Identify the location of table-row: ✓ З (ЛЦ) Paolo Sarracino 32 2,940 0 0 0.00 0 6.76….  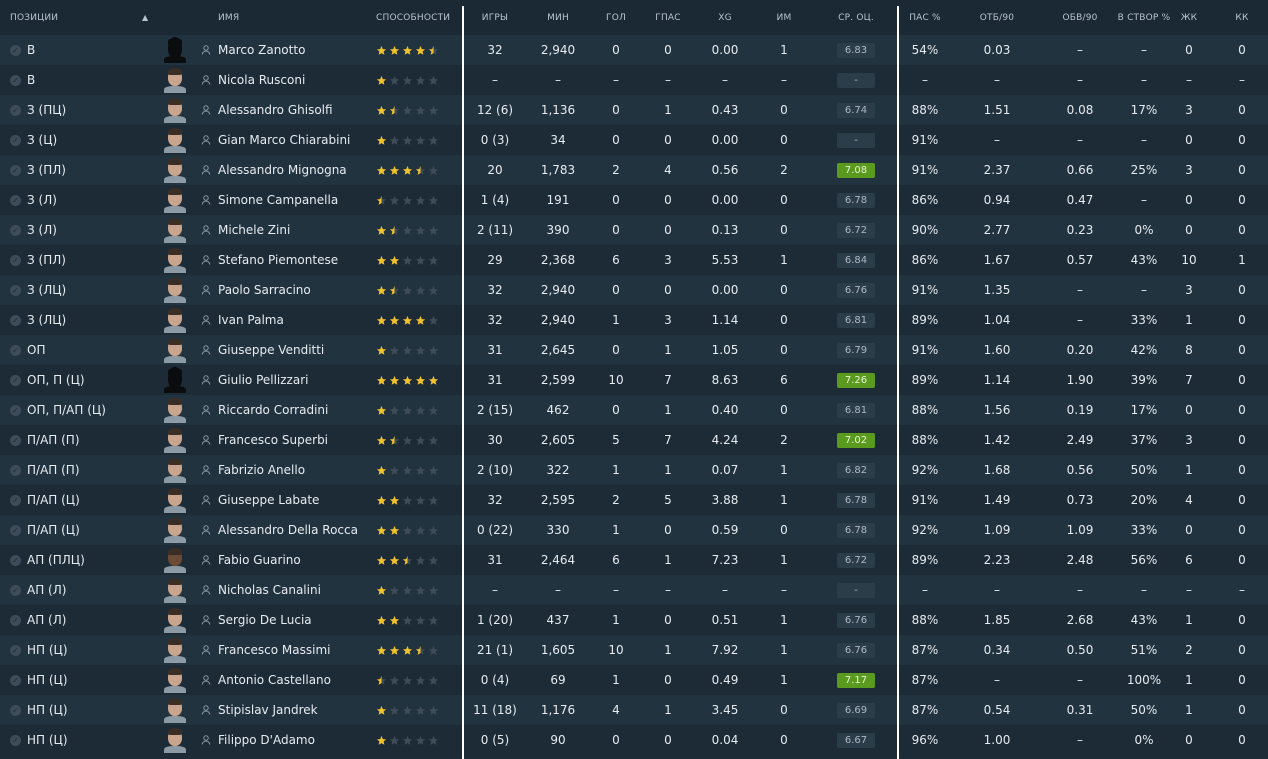
(634, 290).